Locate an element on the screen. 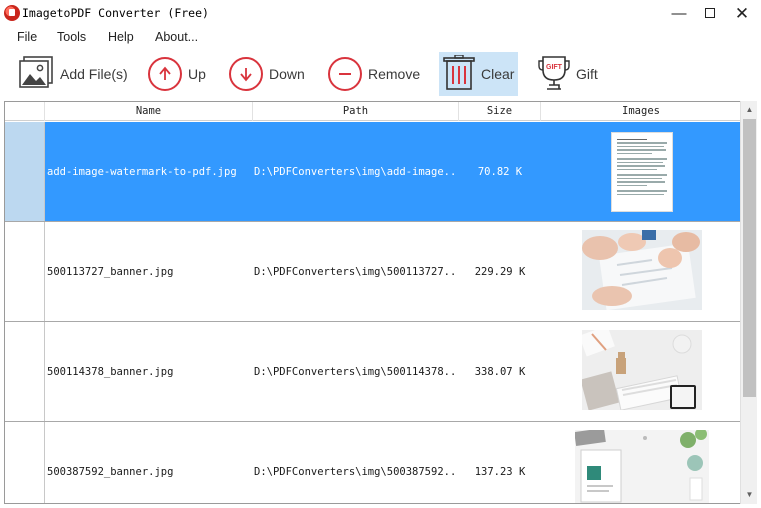  column-header-size: Size is located at coordinates (500, 111).